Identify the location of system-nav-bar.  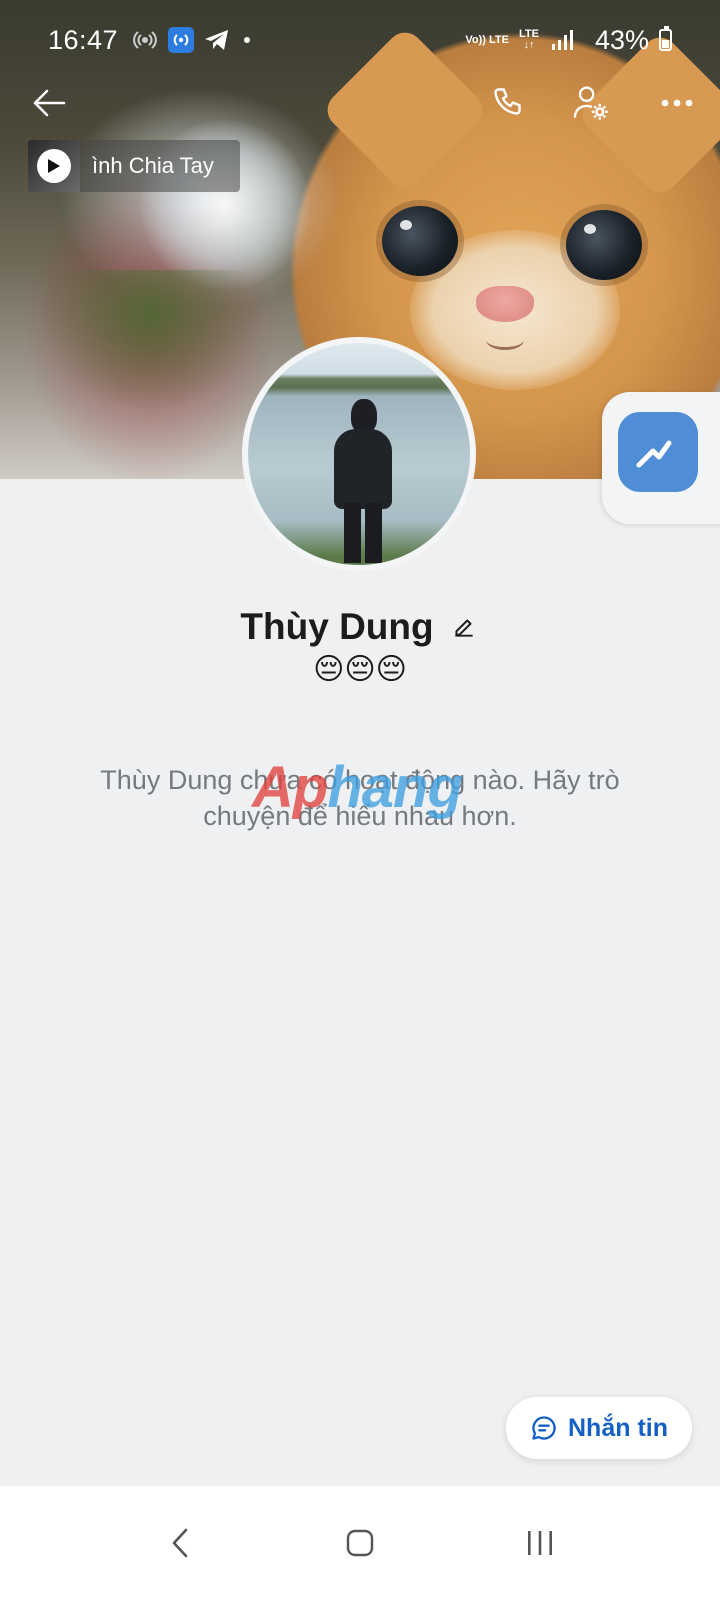
(360, 1543).